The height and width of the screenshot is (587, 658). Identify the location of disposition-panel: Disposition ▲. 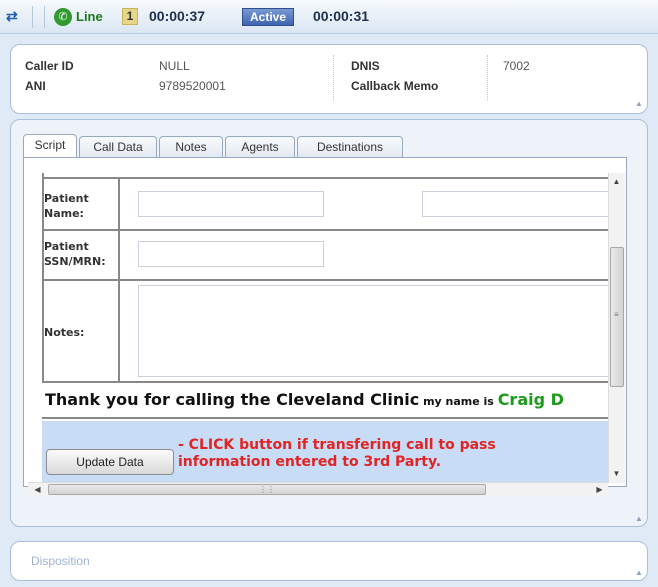
(329, 561).